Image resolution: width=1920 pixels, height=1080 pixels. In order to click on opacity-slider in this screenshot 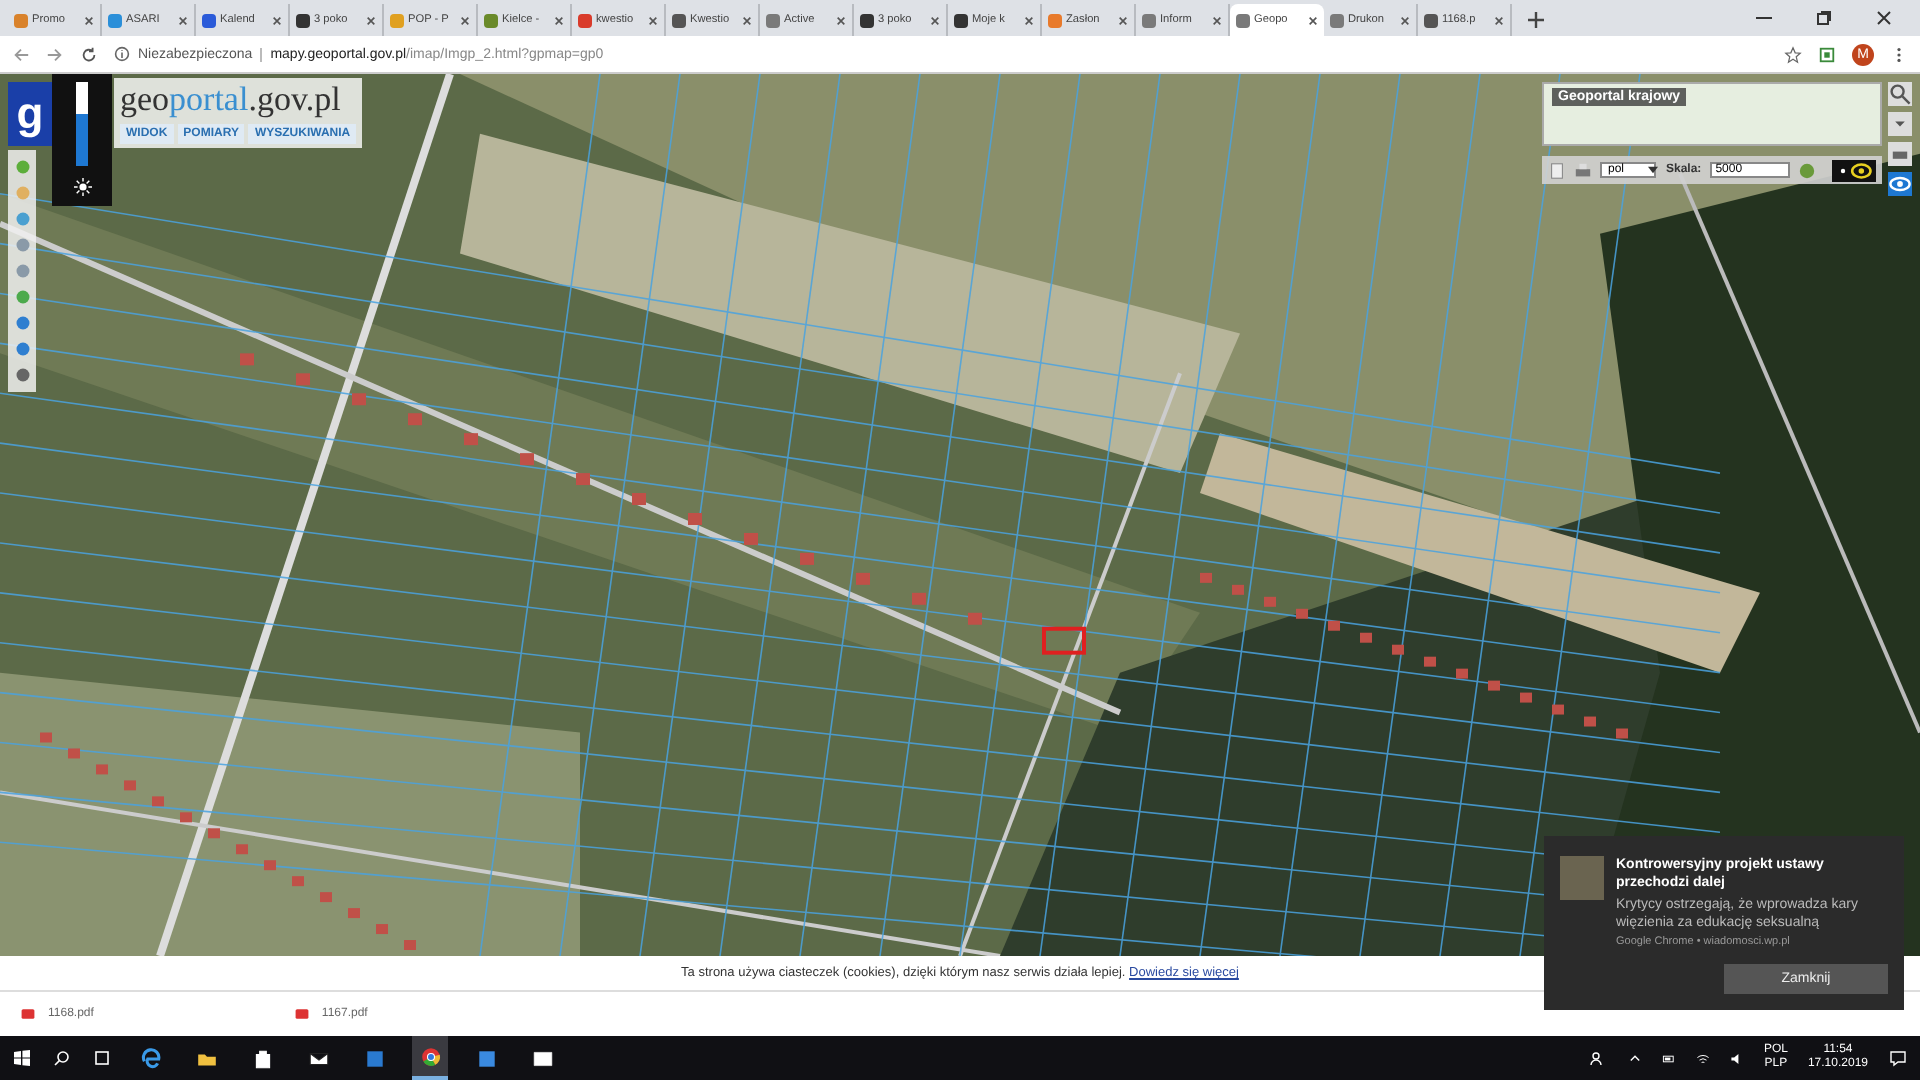, I will do `click(82, 140)`.